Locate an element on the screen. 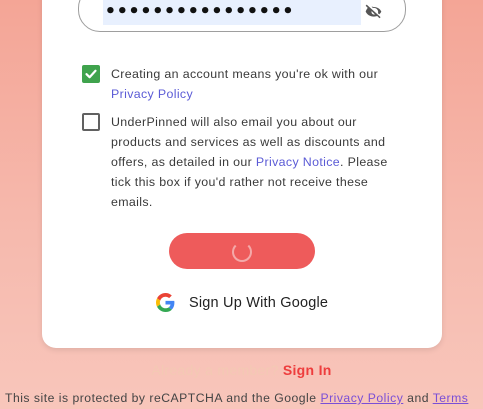 The height and width of the screenshot is (409, 483). password-field is located at coordinates (242, 16).